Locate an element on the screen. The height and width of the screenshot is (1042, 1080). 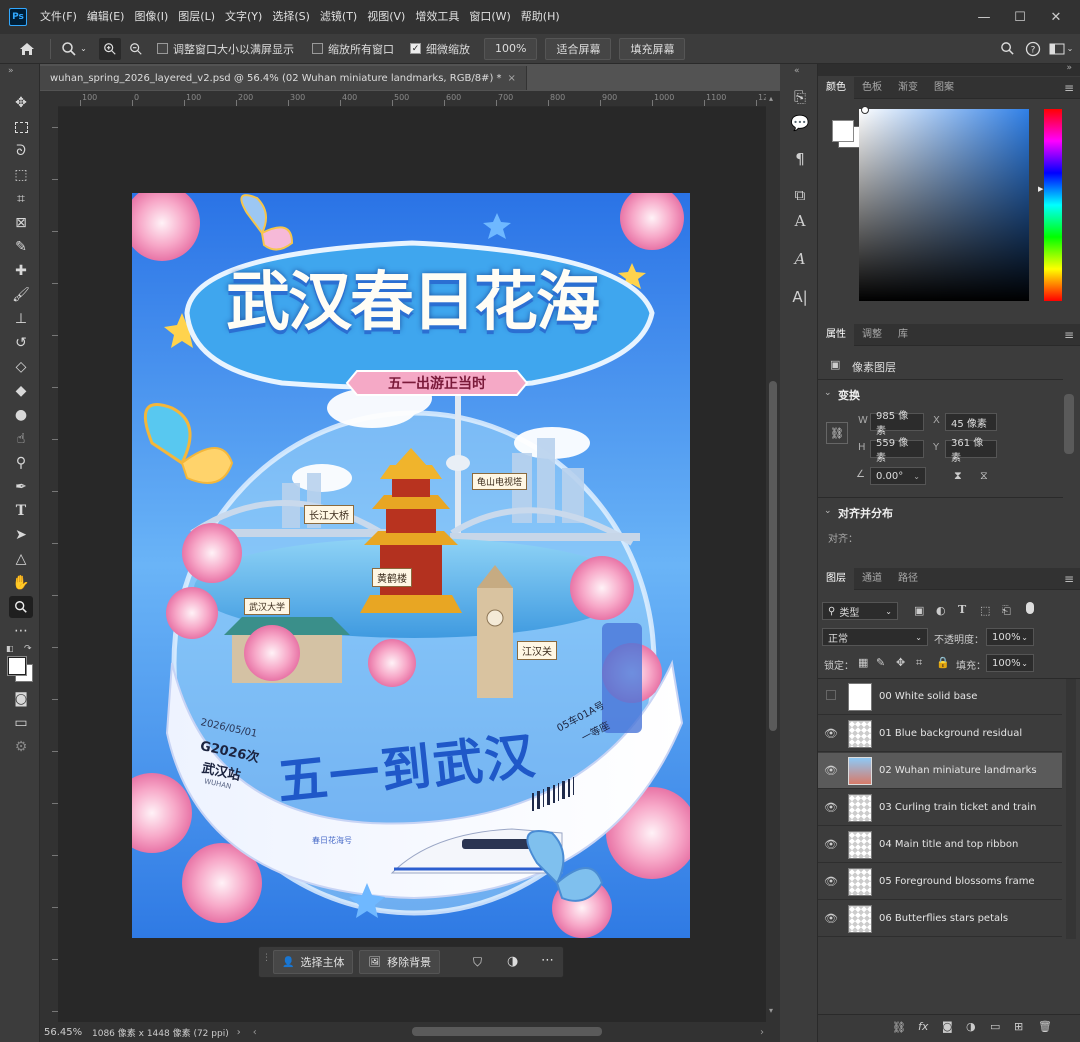
help-icon: ? is located at coordinates (1033, 49).